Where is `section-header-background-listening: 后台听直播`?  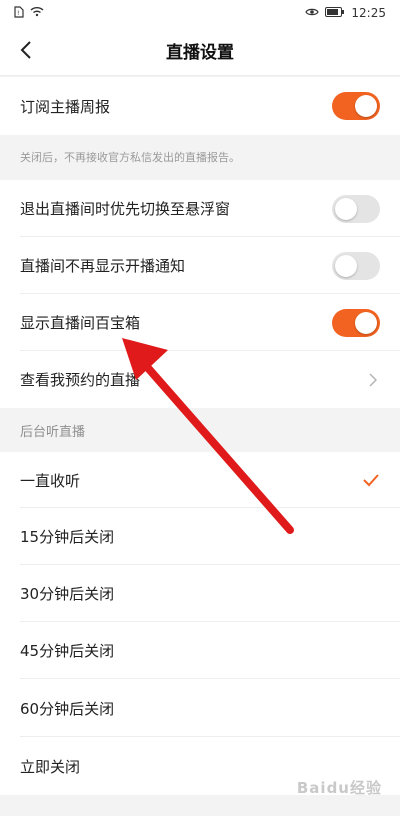 section-header-background-listening: 后台听直播 is located at coordinates (53, 432).